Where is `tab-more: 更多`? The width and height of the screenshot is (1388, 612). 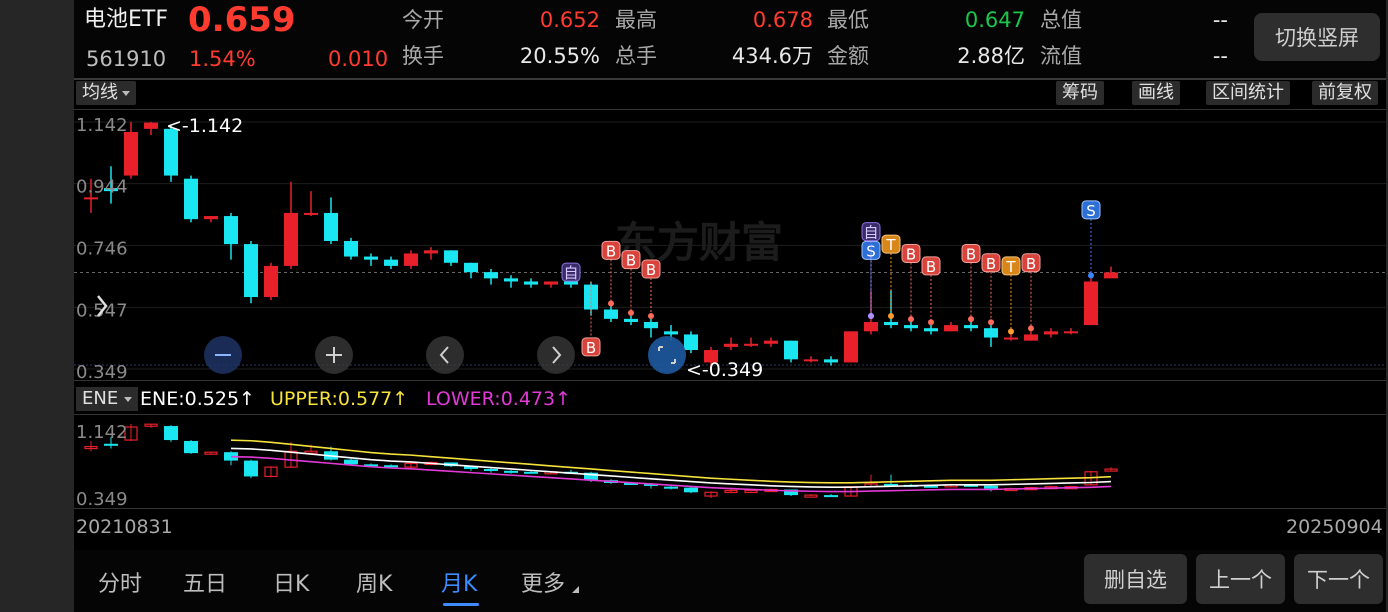 tab-more: 更多 is located at coordinates (543, 582).